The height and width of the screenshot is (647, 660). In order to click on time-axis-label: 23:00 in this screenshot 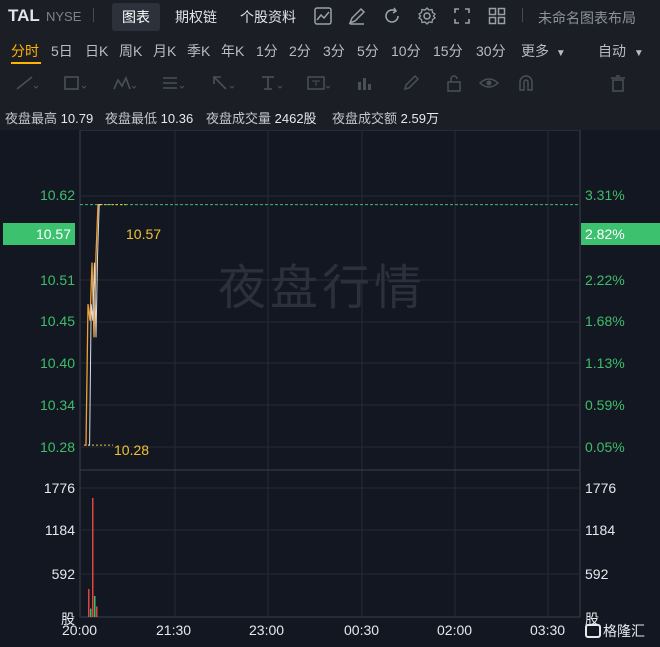, I will do `click(267, 630)`.